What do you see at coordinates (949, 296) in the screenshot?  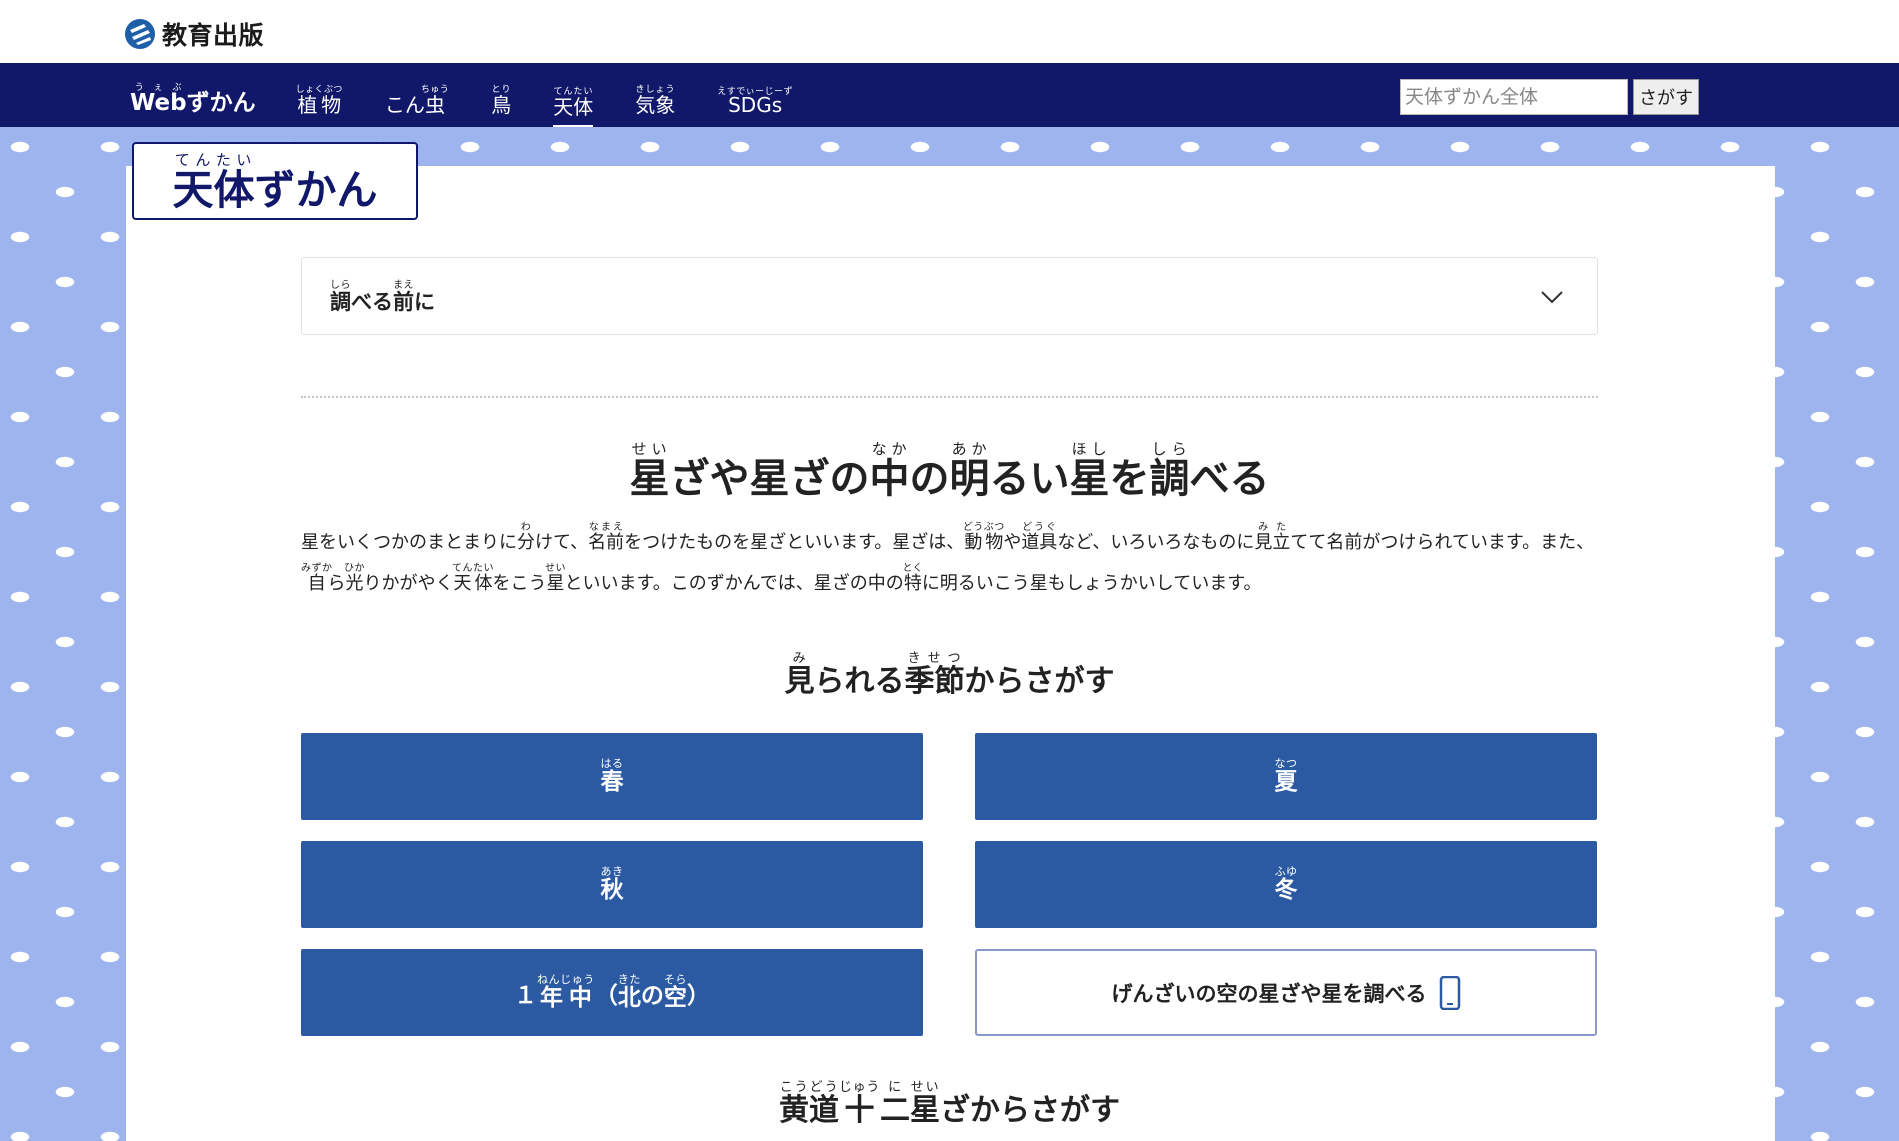 I see `before-research-accordion: 調しらべる前まえに` at bounding box center [949, 296].